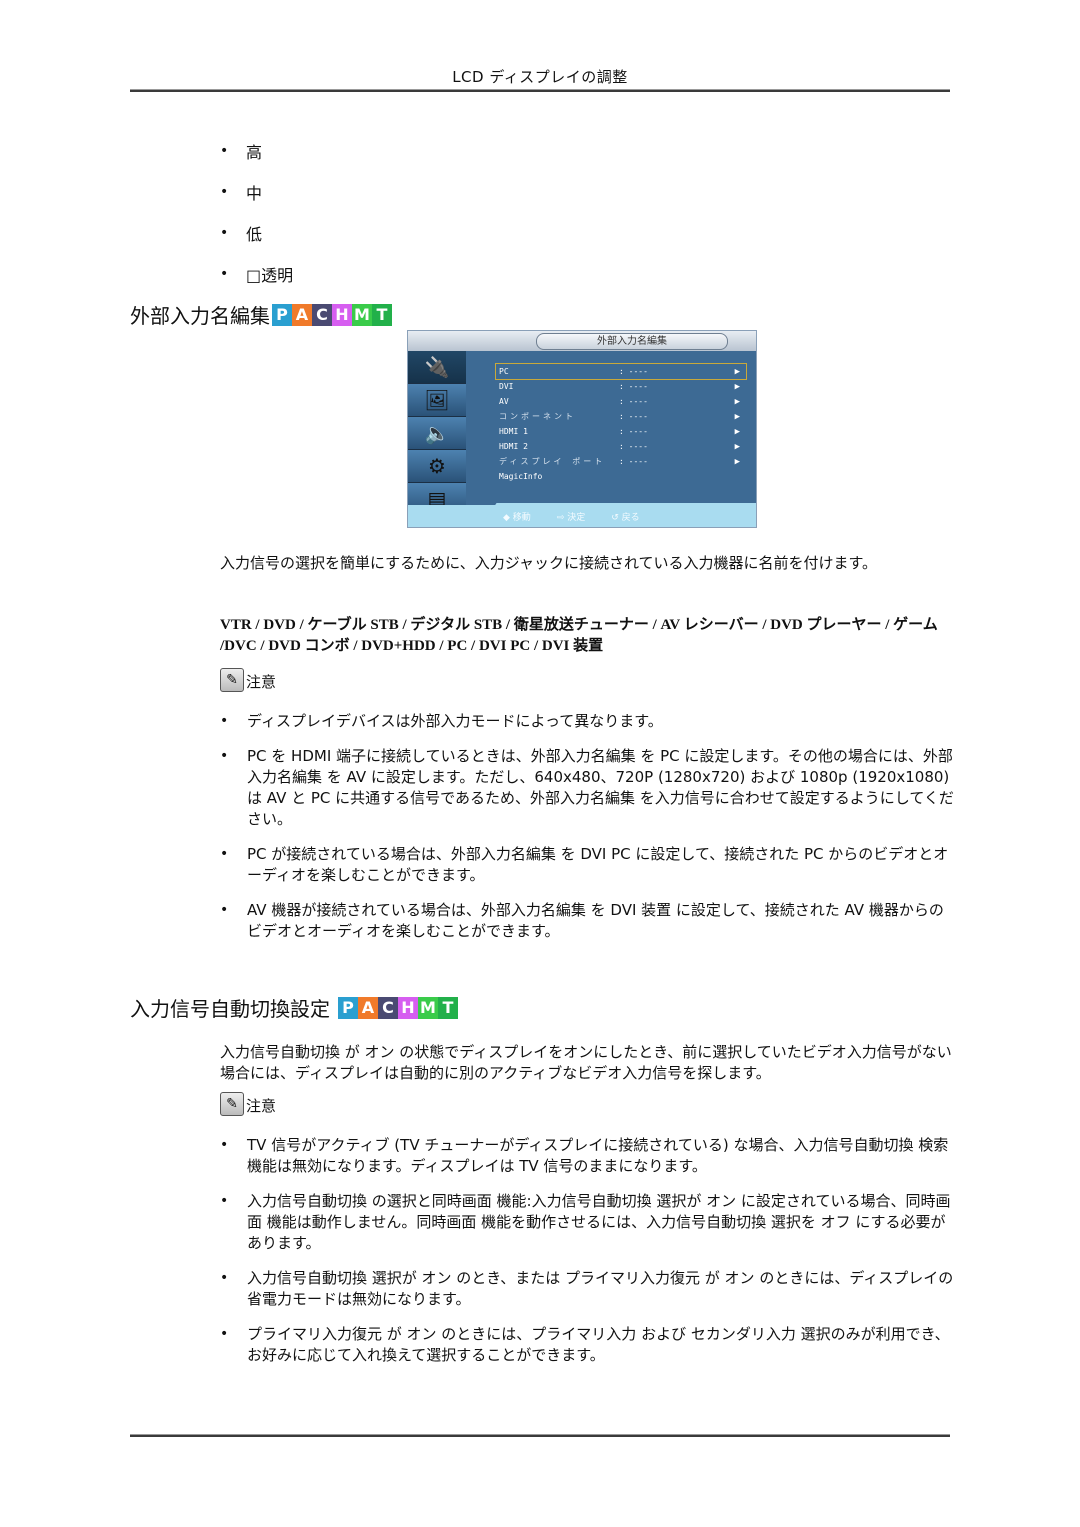  I want to click on picture-icon: 🖼, so click(437, 400).